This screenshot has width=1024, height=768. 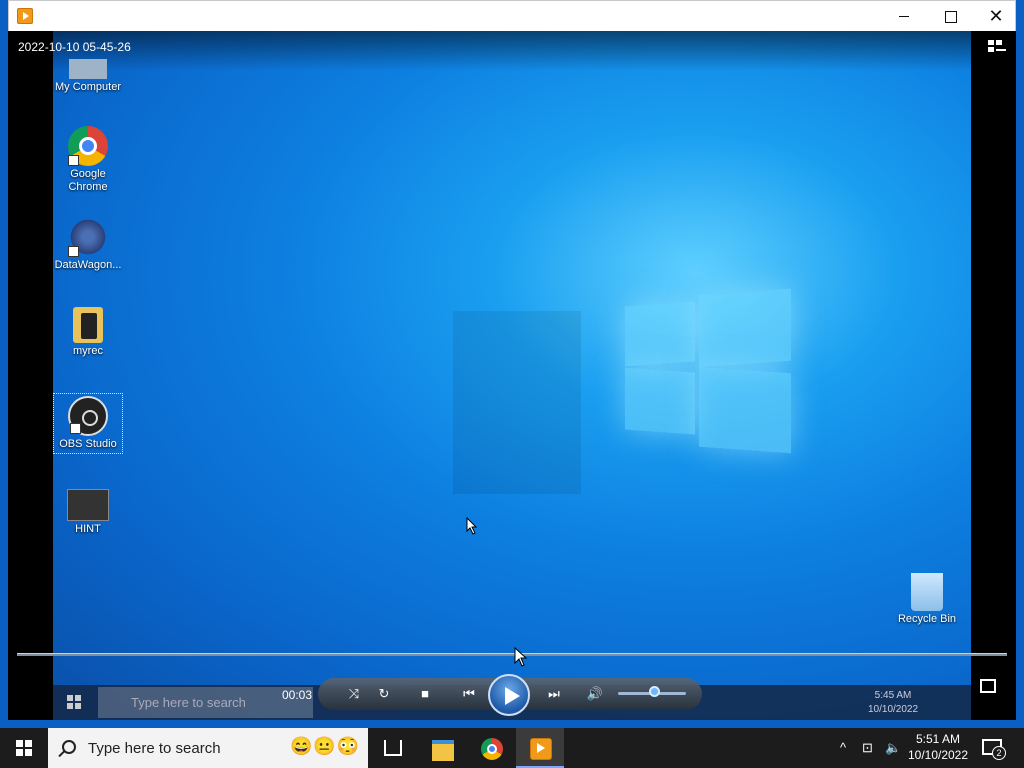 What do you see at coordinates (893, 748) in the screenshot?
I see `speaker-icon: 🔈` at bounding box center [893, 748].